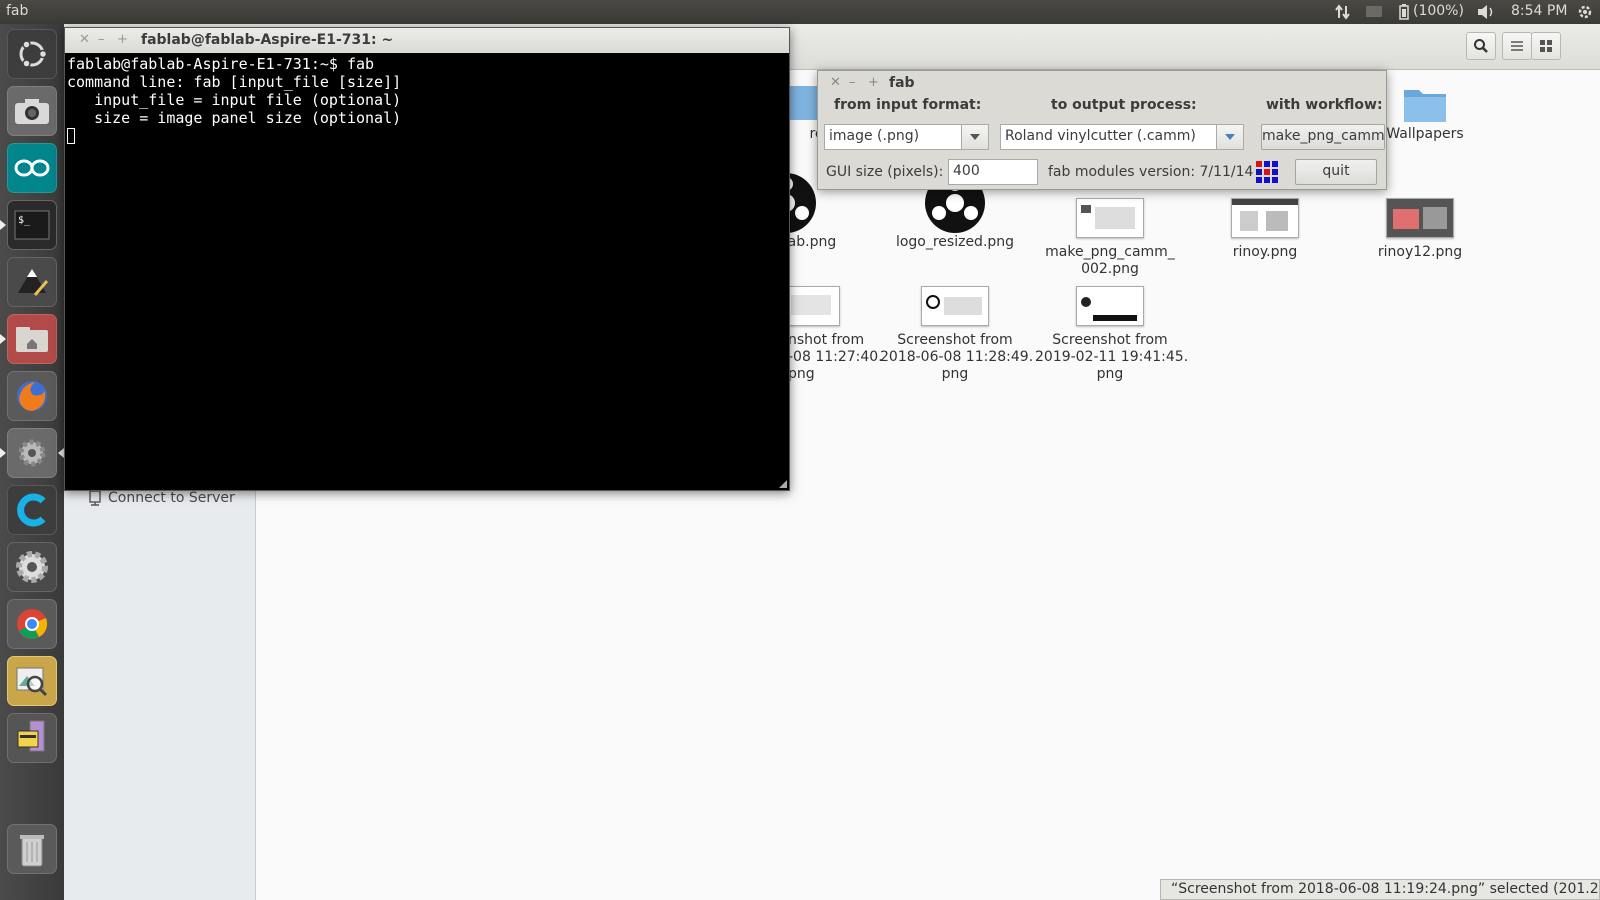  Describe the element at coordinates (783, 484) in the screenshot. I see `resize-grip-icon` at that location.